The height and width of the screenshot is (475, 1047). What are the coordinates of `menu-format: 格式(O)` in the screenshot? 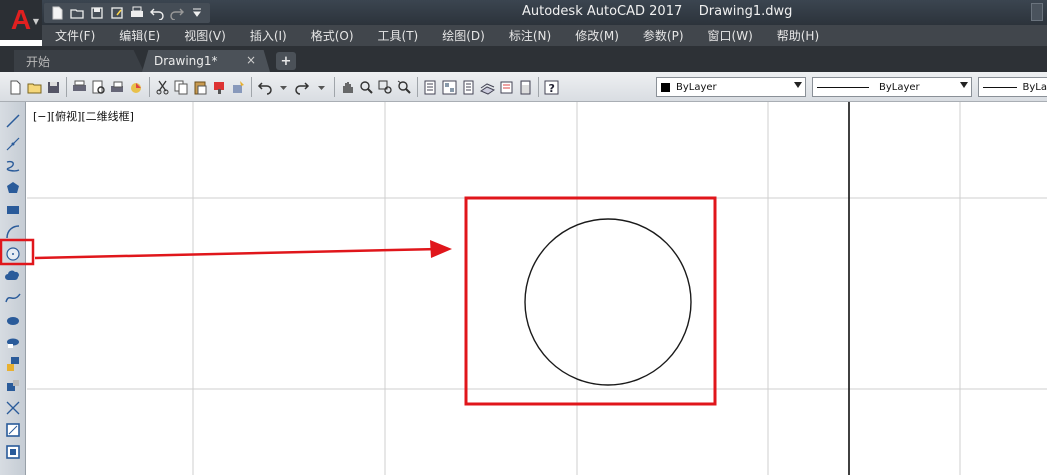 It's located at (331, 35).